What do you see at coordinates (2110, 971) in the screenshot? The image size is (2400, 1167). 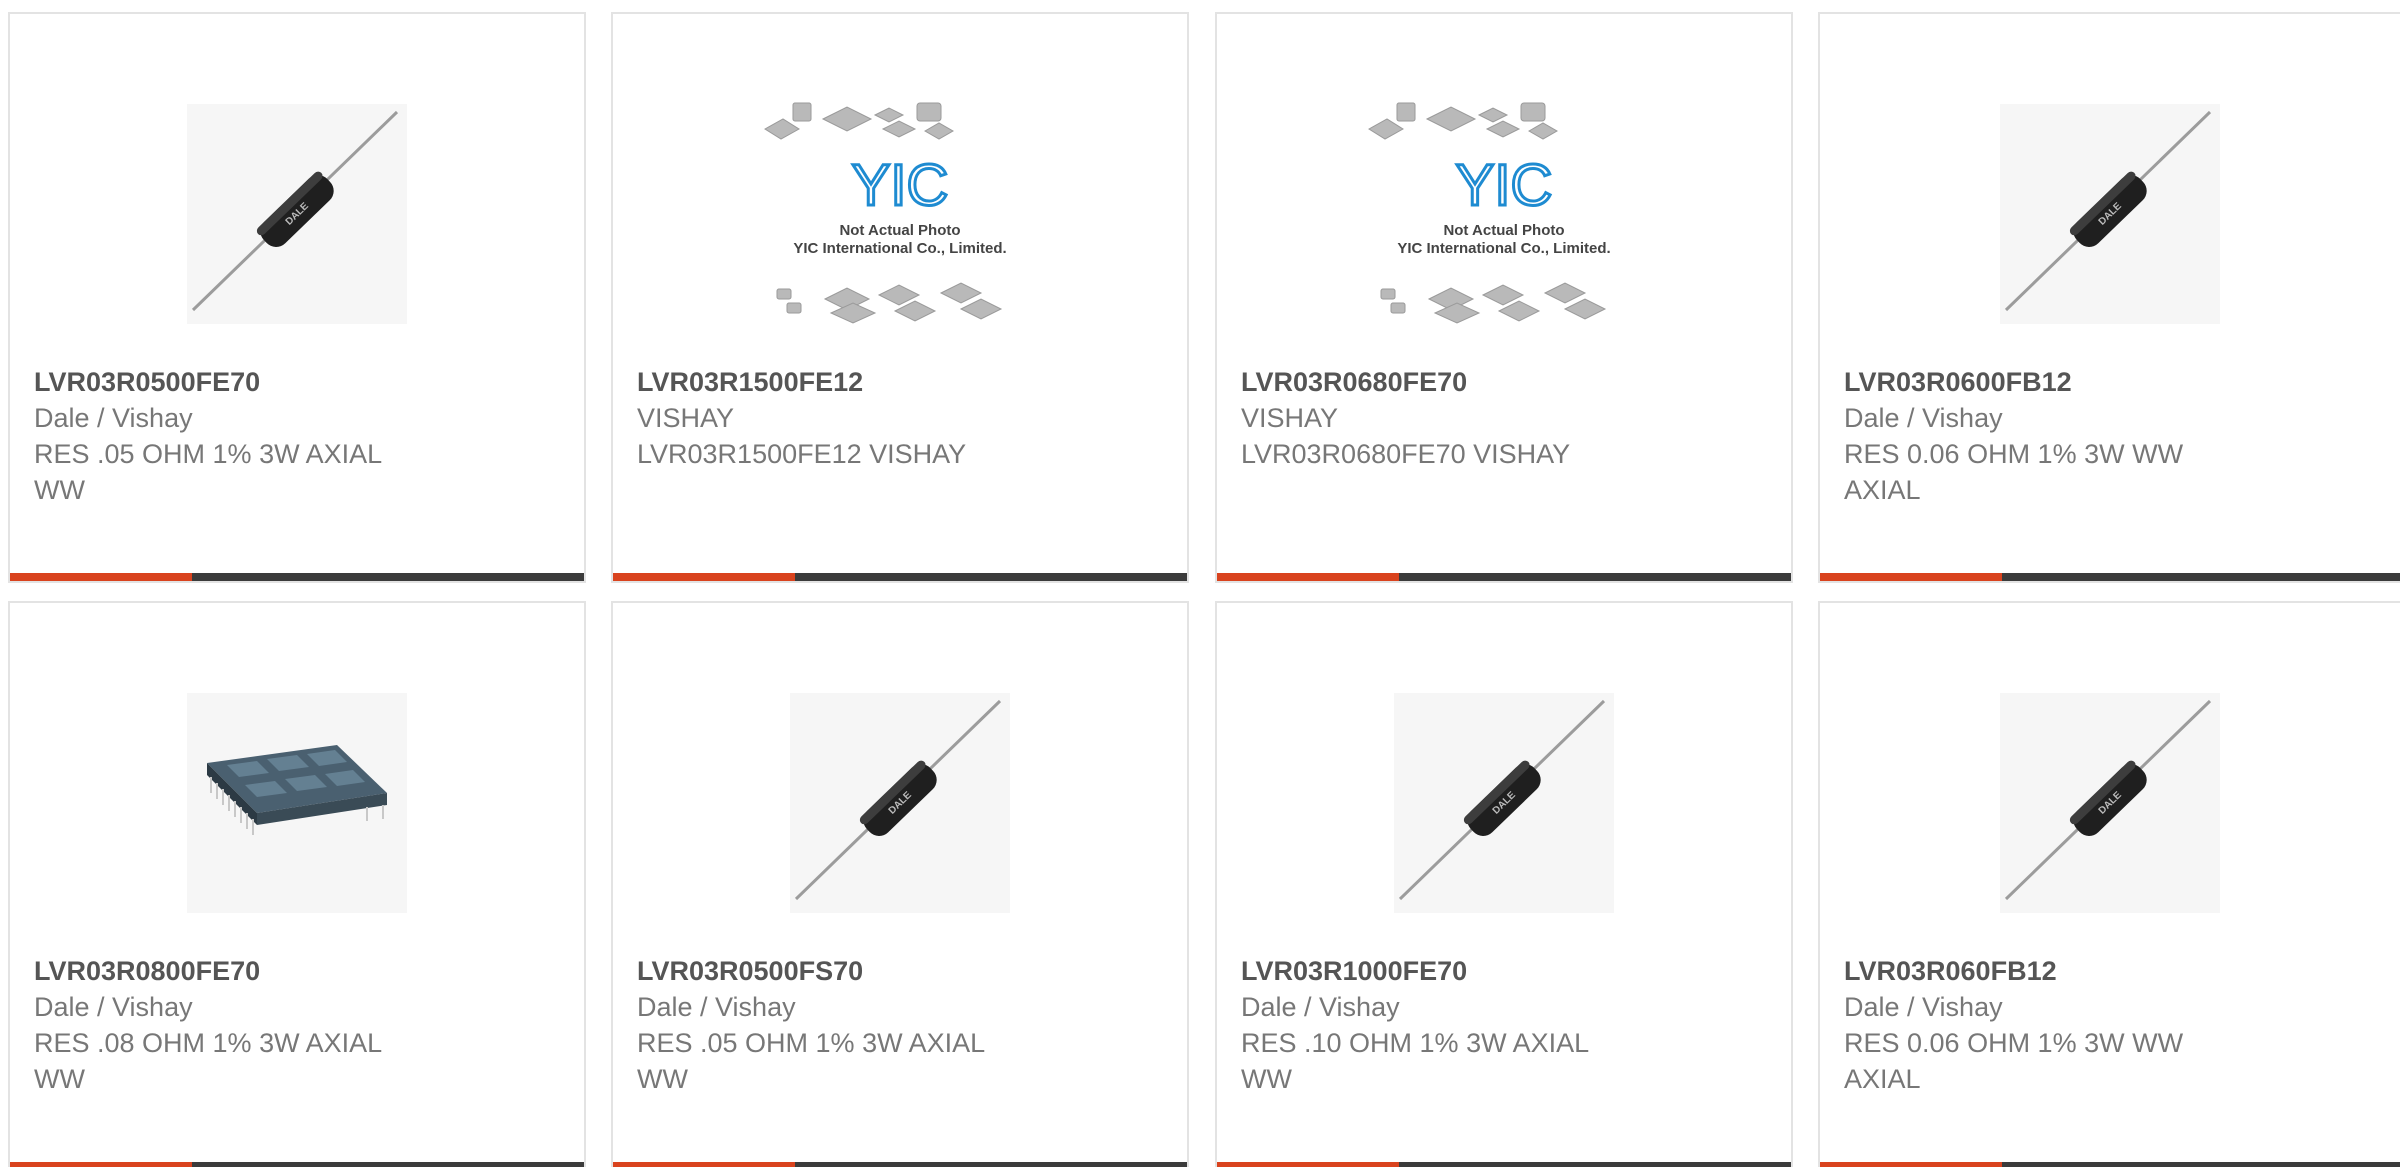 I see `part-number: LVR03R060FB12` at bounding box center [2110, 971].